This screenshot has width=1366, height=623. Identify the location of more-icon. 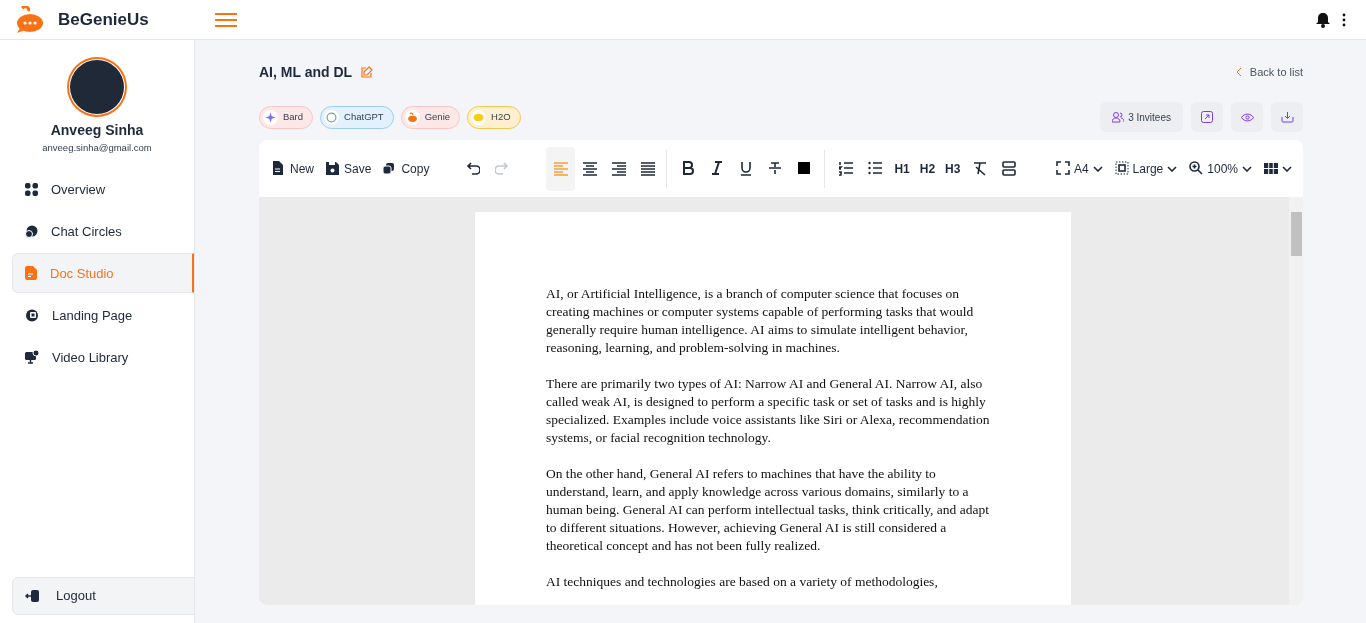
(1344, 19).